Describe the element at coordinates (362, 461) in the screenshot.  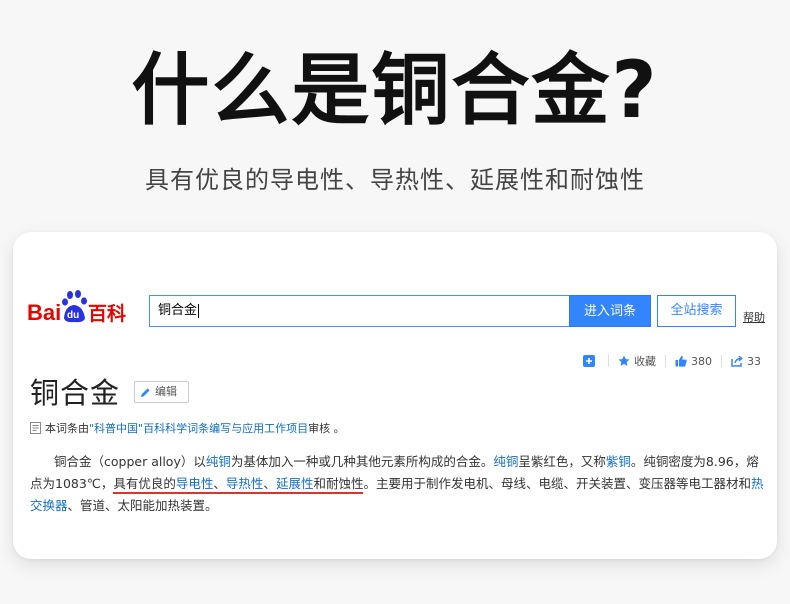
I see `summary-text: 为基体加入一种或几种其他元素所构成的合金。` at that location.